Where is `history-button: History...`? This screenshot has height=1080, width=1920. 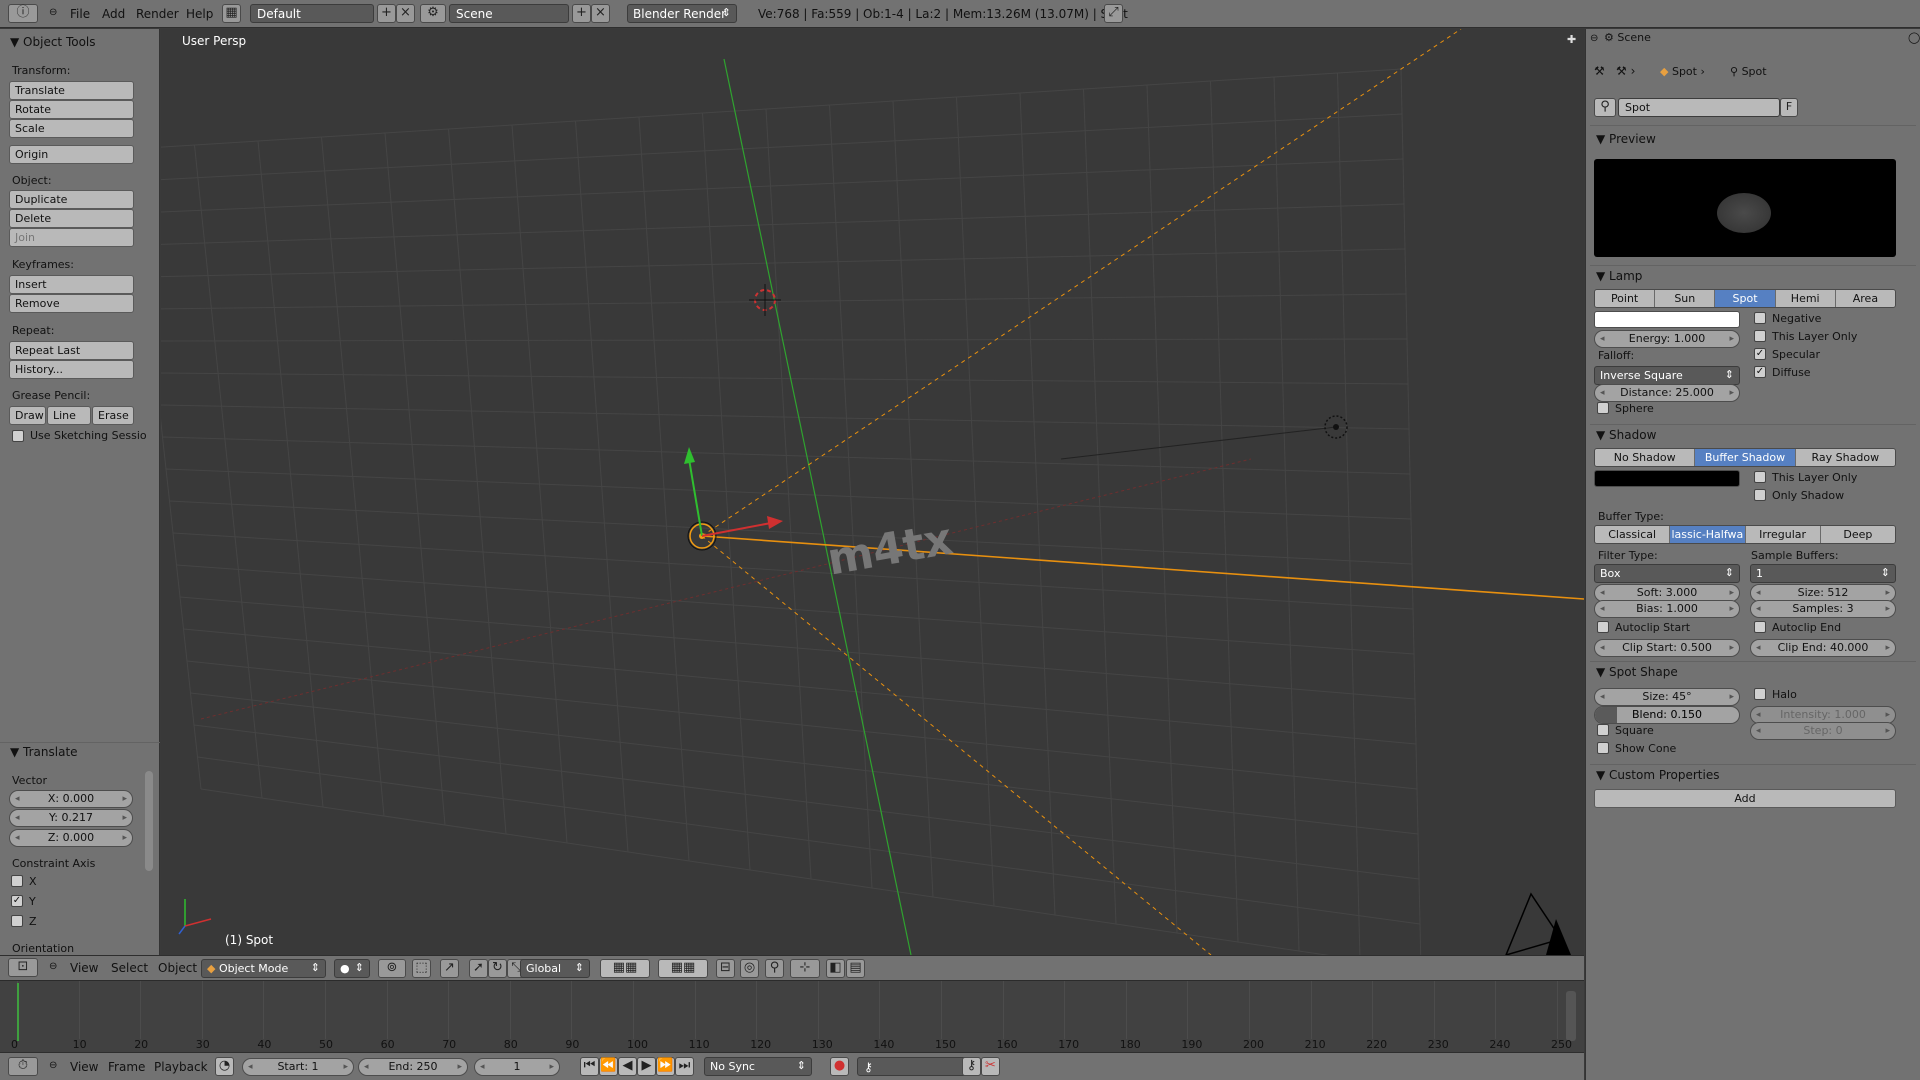 history-button: History... is located at coordinates (71, 369).